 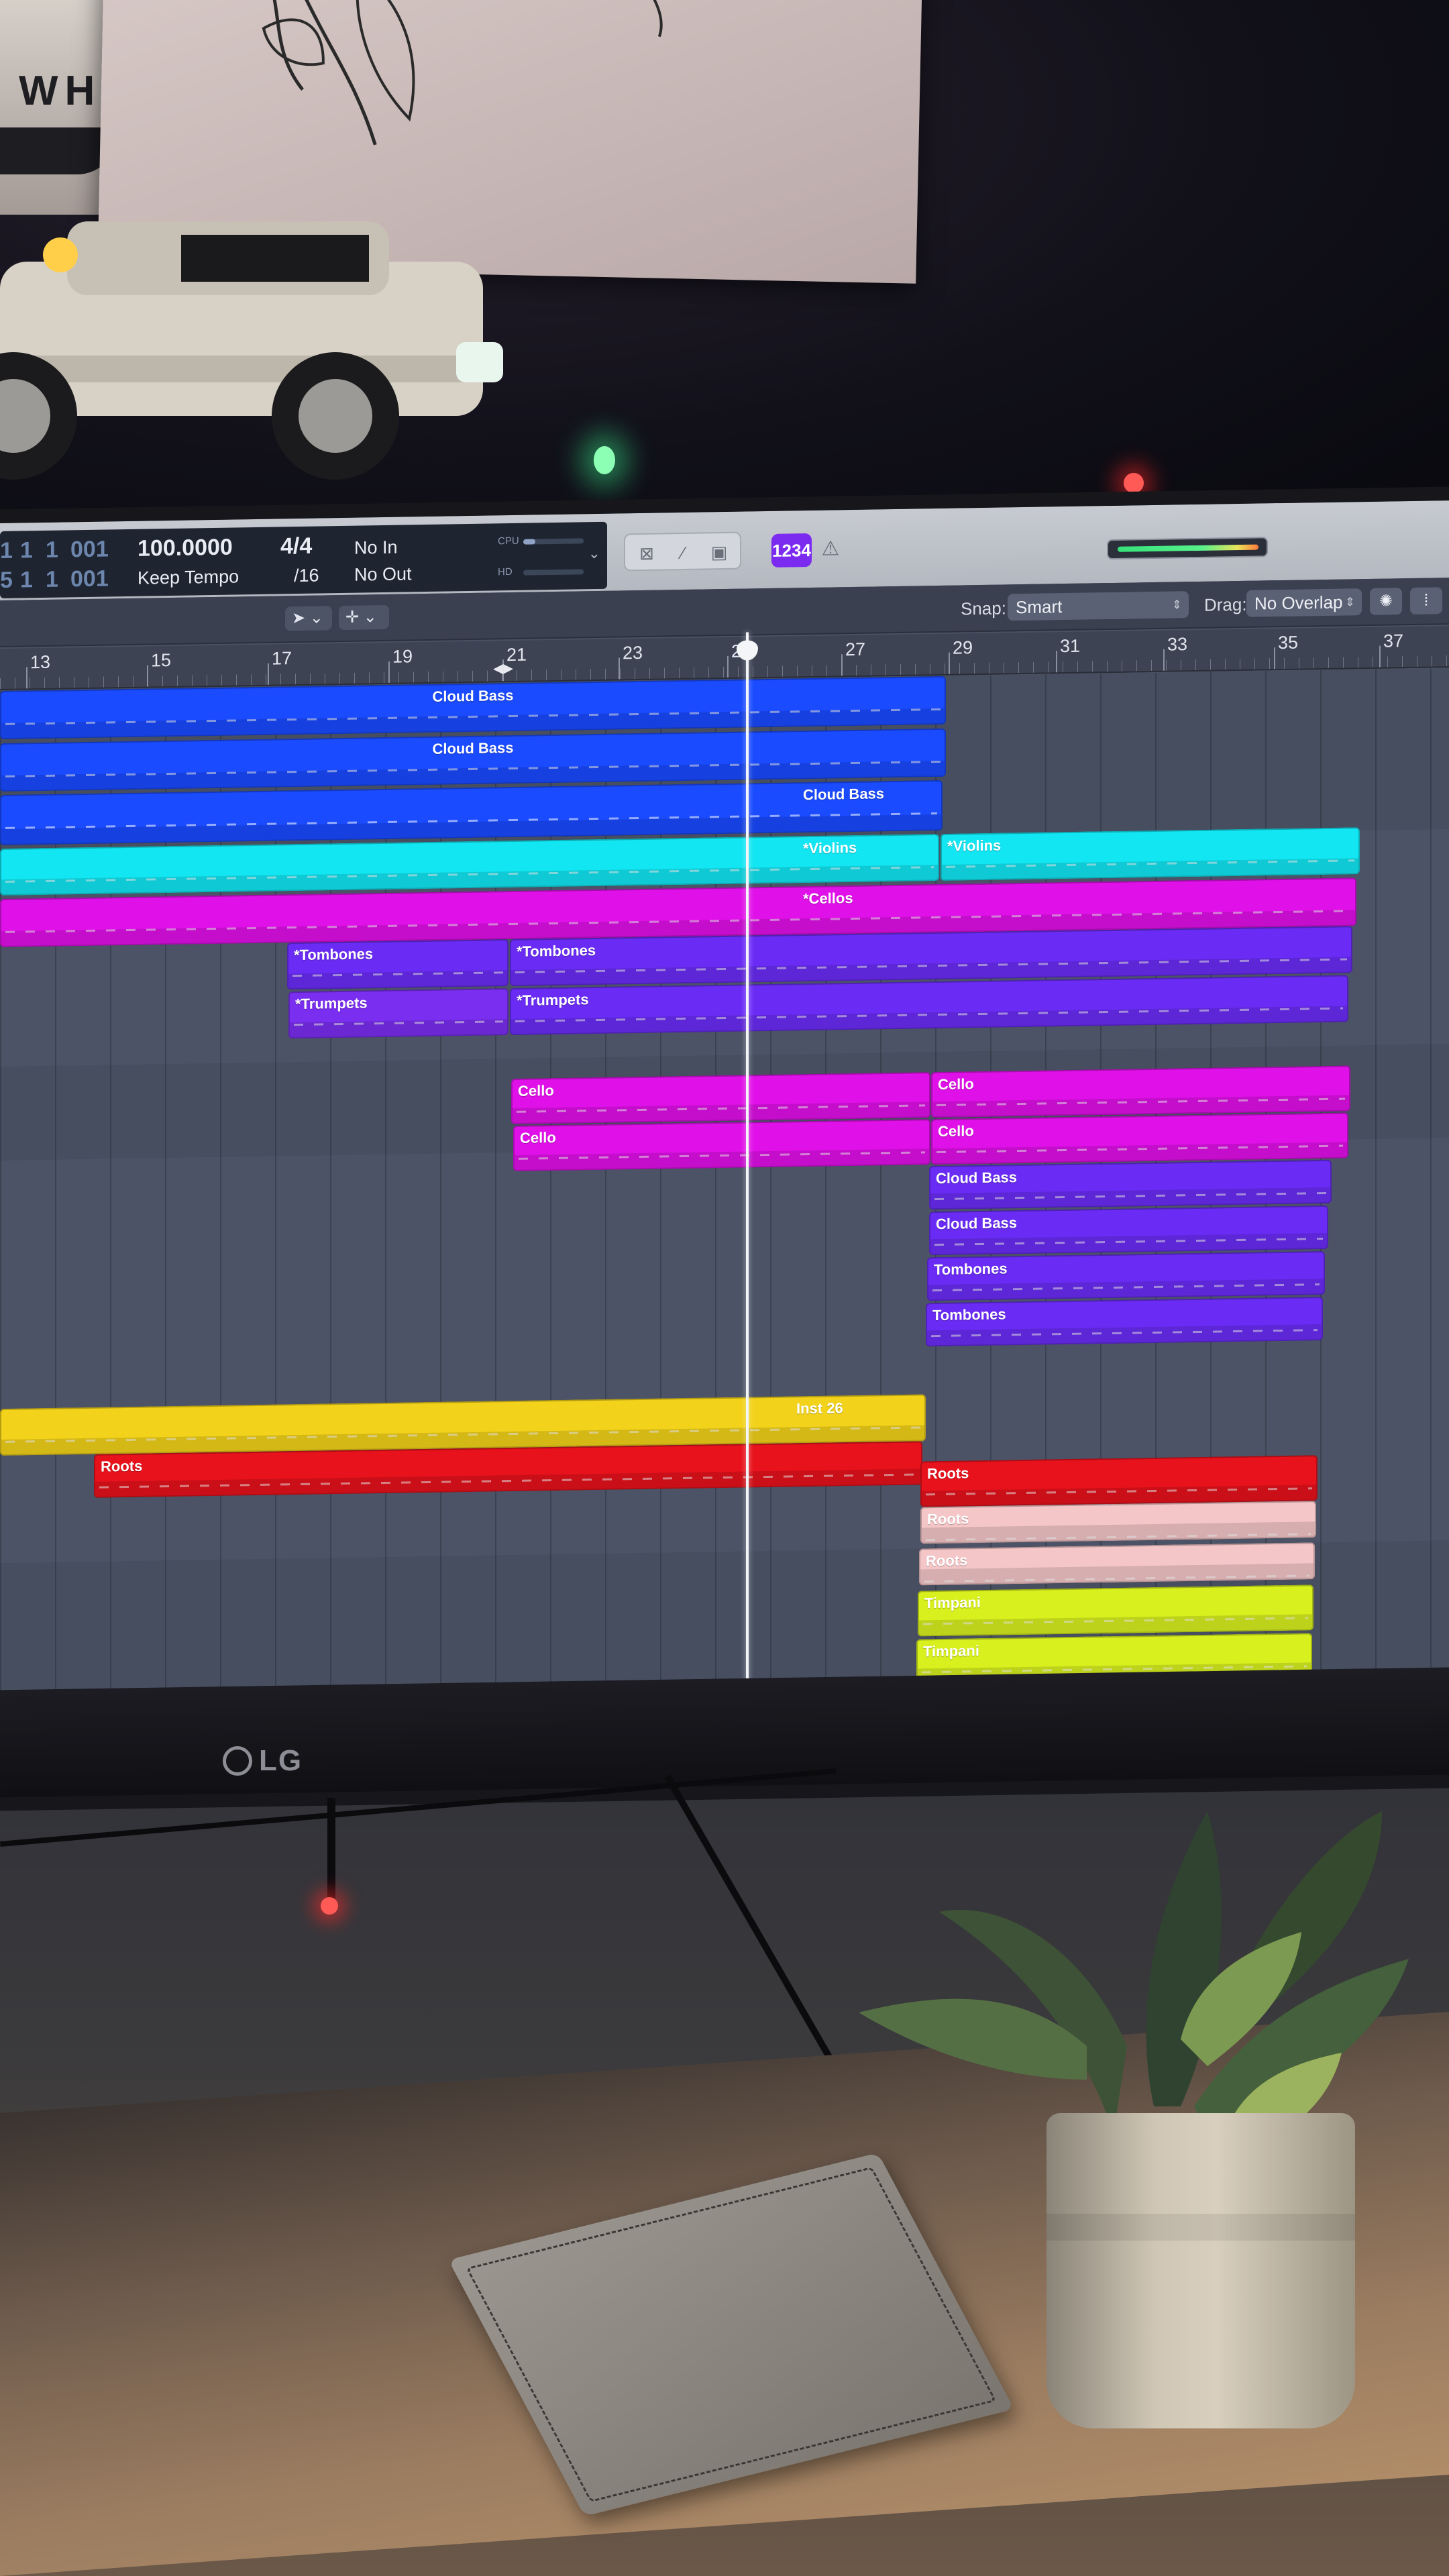 I want to click on snap-select: Smart ⇕, so click(x=1098, y=606).